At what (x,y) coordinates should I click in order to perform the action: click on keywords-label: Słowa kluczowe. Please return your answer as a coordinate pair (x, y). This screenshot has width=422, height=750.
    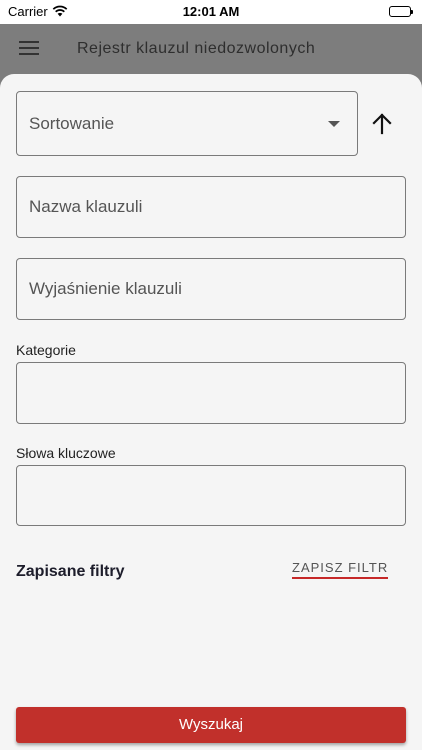
    Looking at the image, I should click on (66, 453).